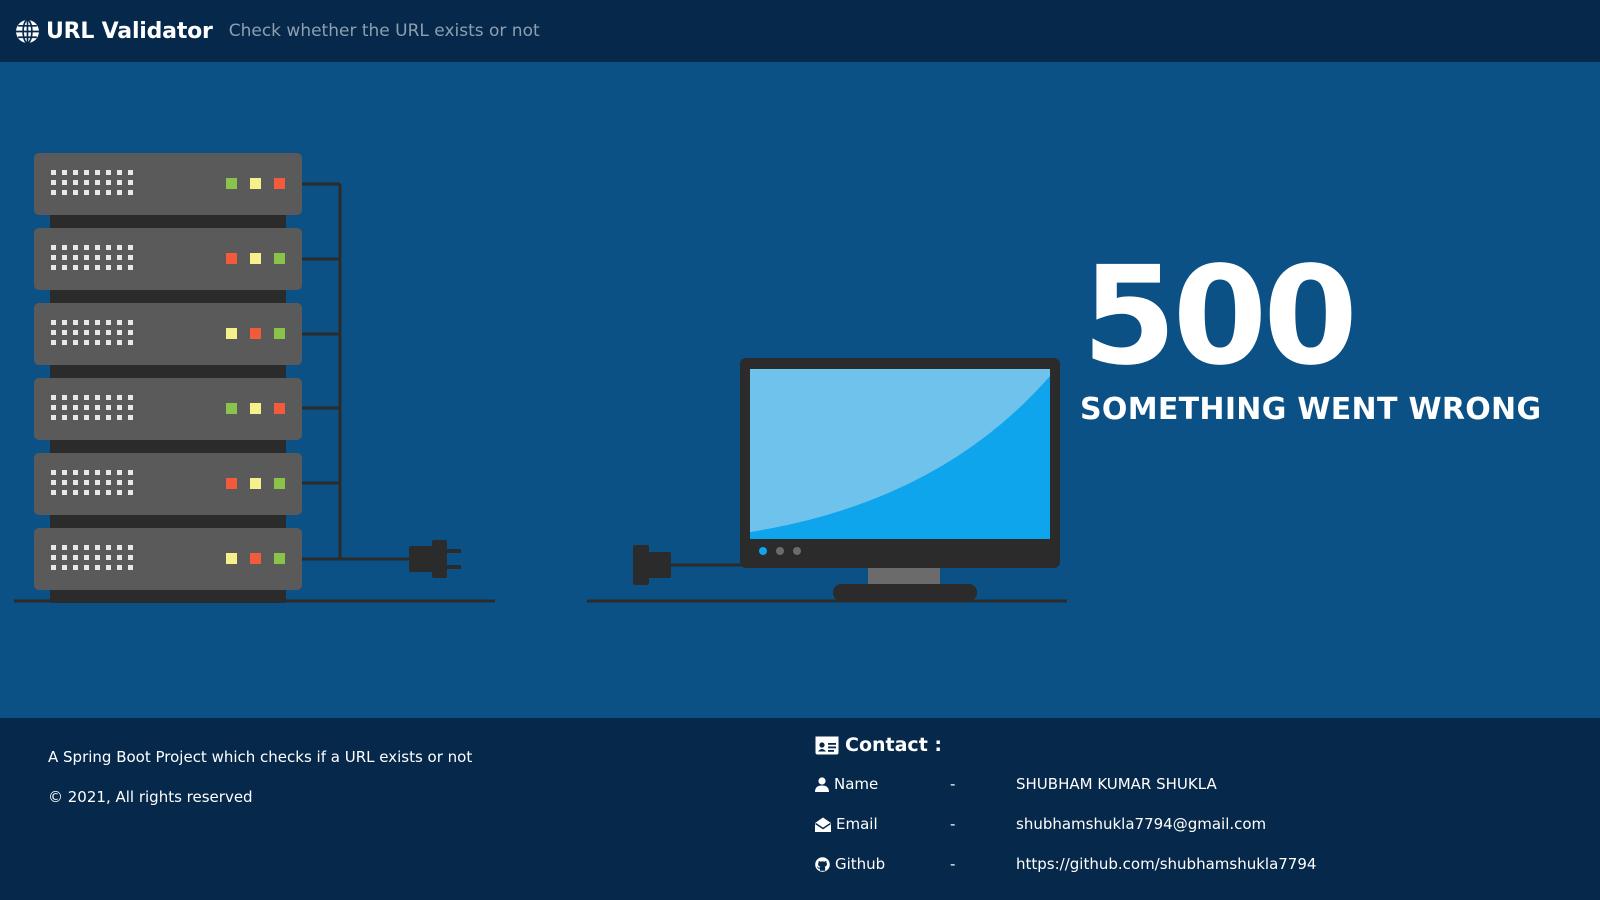 The height and width of the screenshot is (900, 1600). I want to click on error-code: 500, so click(1220, 317).